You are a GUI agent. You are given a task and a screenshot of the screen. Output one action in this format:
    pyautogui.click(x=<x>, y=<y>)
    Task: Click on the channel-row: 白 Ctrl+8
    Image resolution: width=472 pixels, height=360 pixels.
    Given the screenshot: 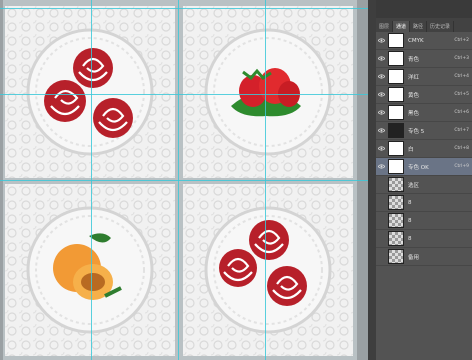 What is the action you would take?
    pyautogui.click(x=424, y=149)
    